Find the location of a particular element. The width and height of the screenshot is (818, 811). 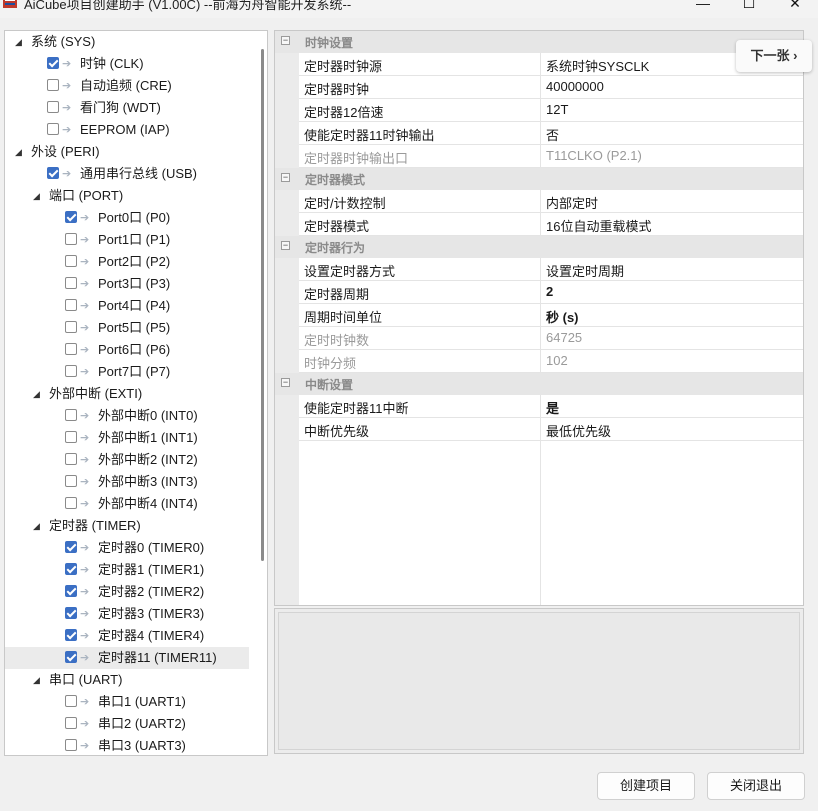

tree-item: ➔ 外部中断4 (INT4) is located at coordinates (127, 504).